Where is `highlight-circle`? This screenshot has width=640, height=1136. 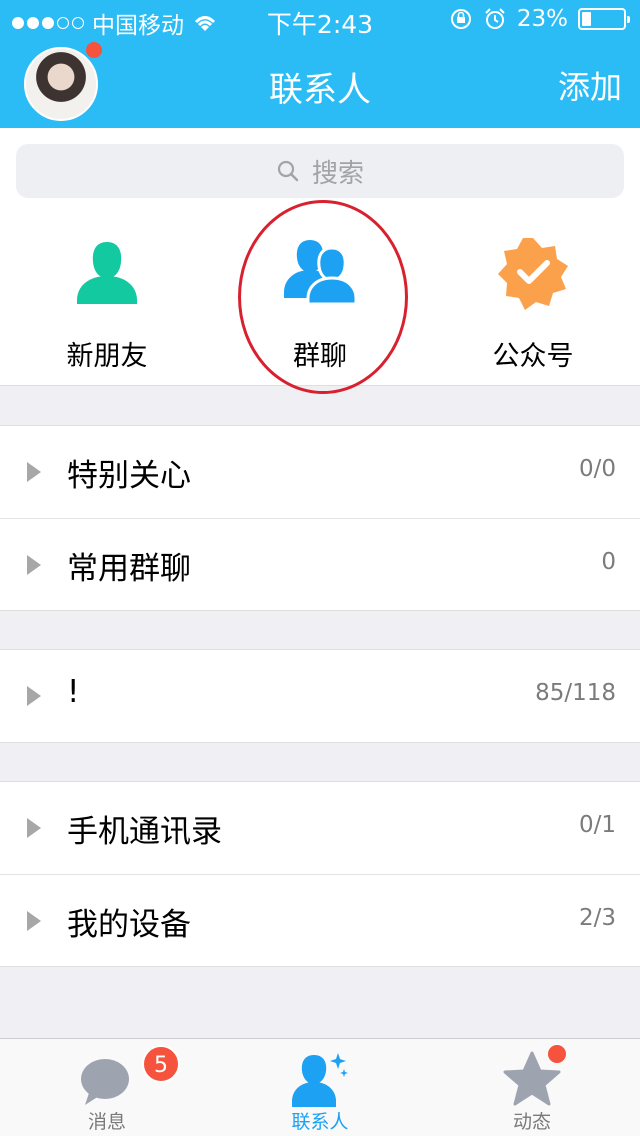 highlight-circle is located at coordinates (323, 297).